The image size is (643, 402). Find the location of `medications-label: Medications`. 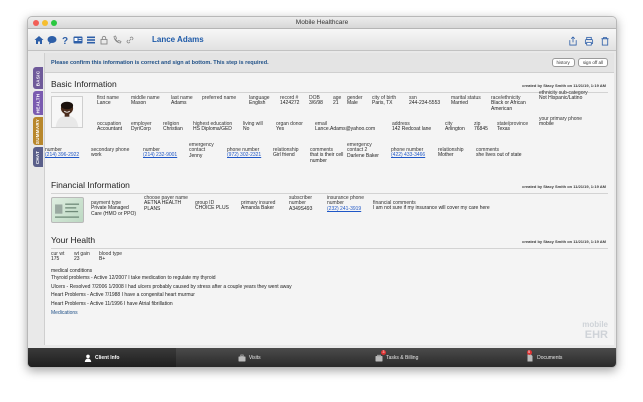

medications-label: Medications is located at coordinates (332, 313).